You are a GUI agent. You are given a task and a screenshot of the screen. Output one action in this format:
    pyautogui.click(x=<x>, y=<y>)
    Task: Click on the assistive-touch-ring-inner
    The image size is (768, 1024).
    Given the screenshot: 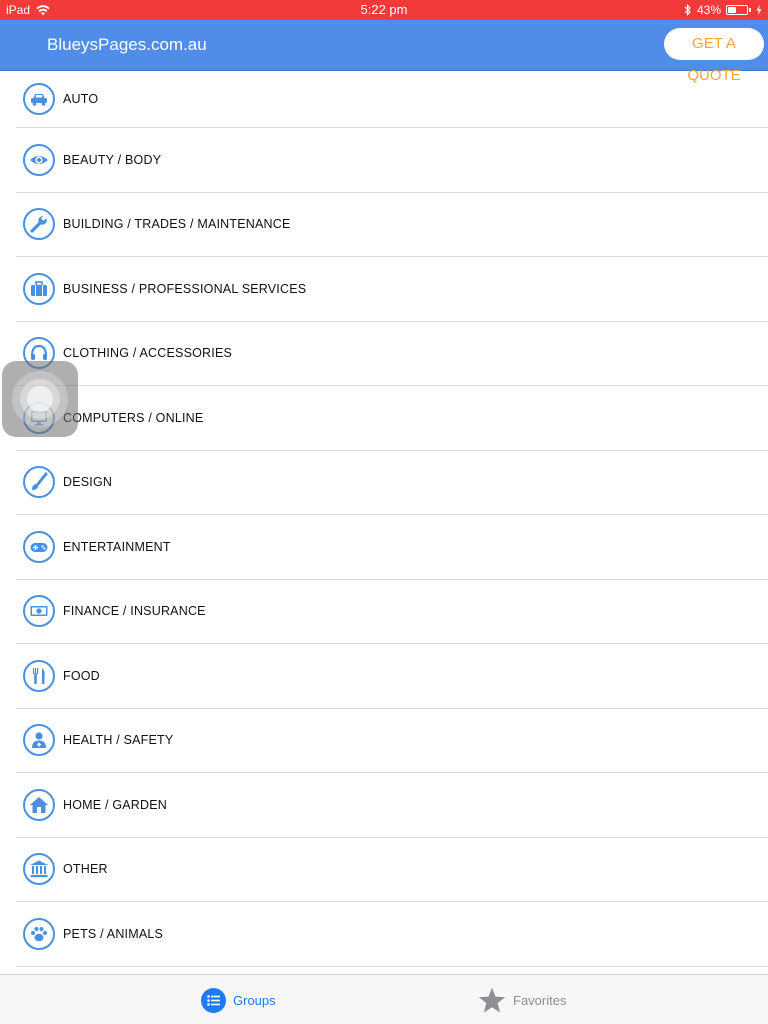 What is the action you would take?
    pyautogui.click(x=40, y=399)
    